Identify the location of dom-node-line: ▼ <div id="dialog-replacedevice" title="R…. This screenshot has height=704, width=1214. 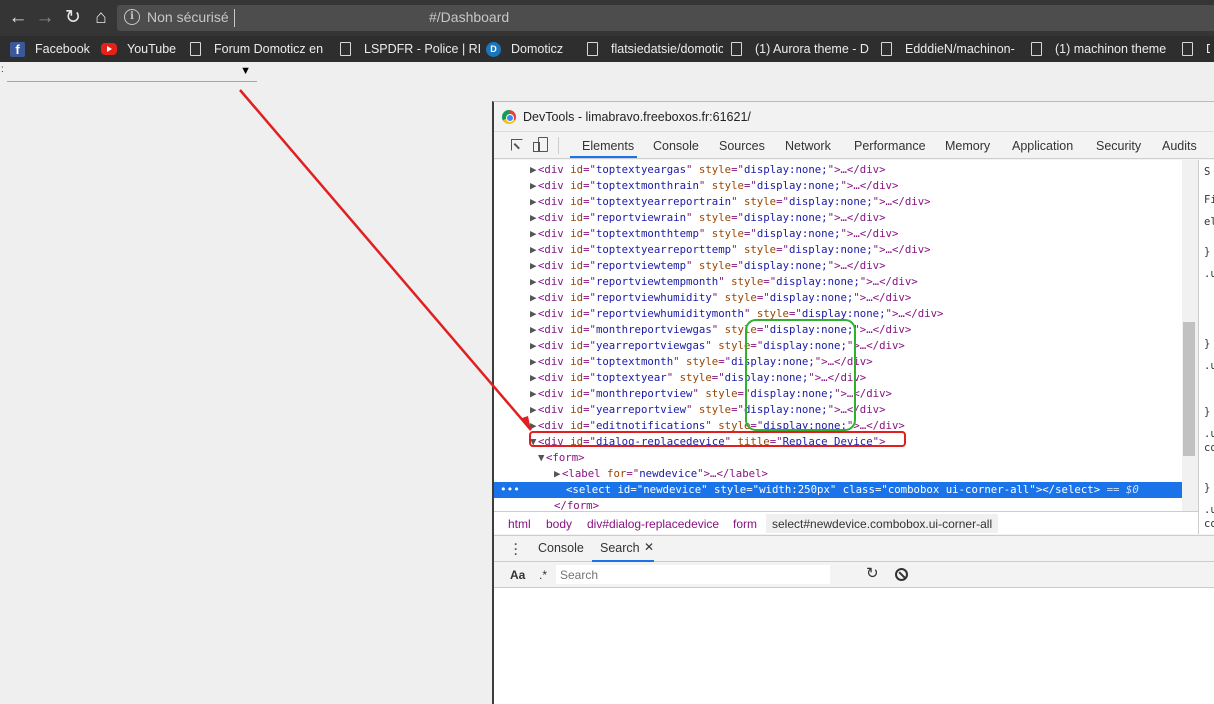
(838, 442).